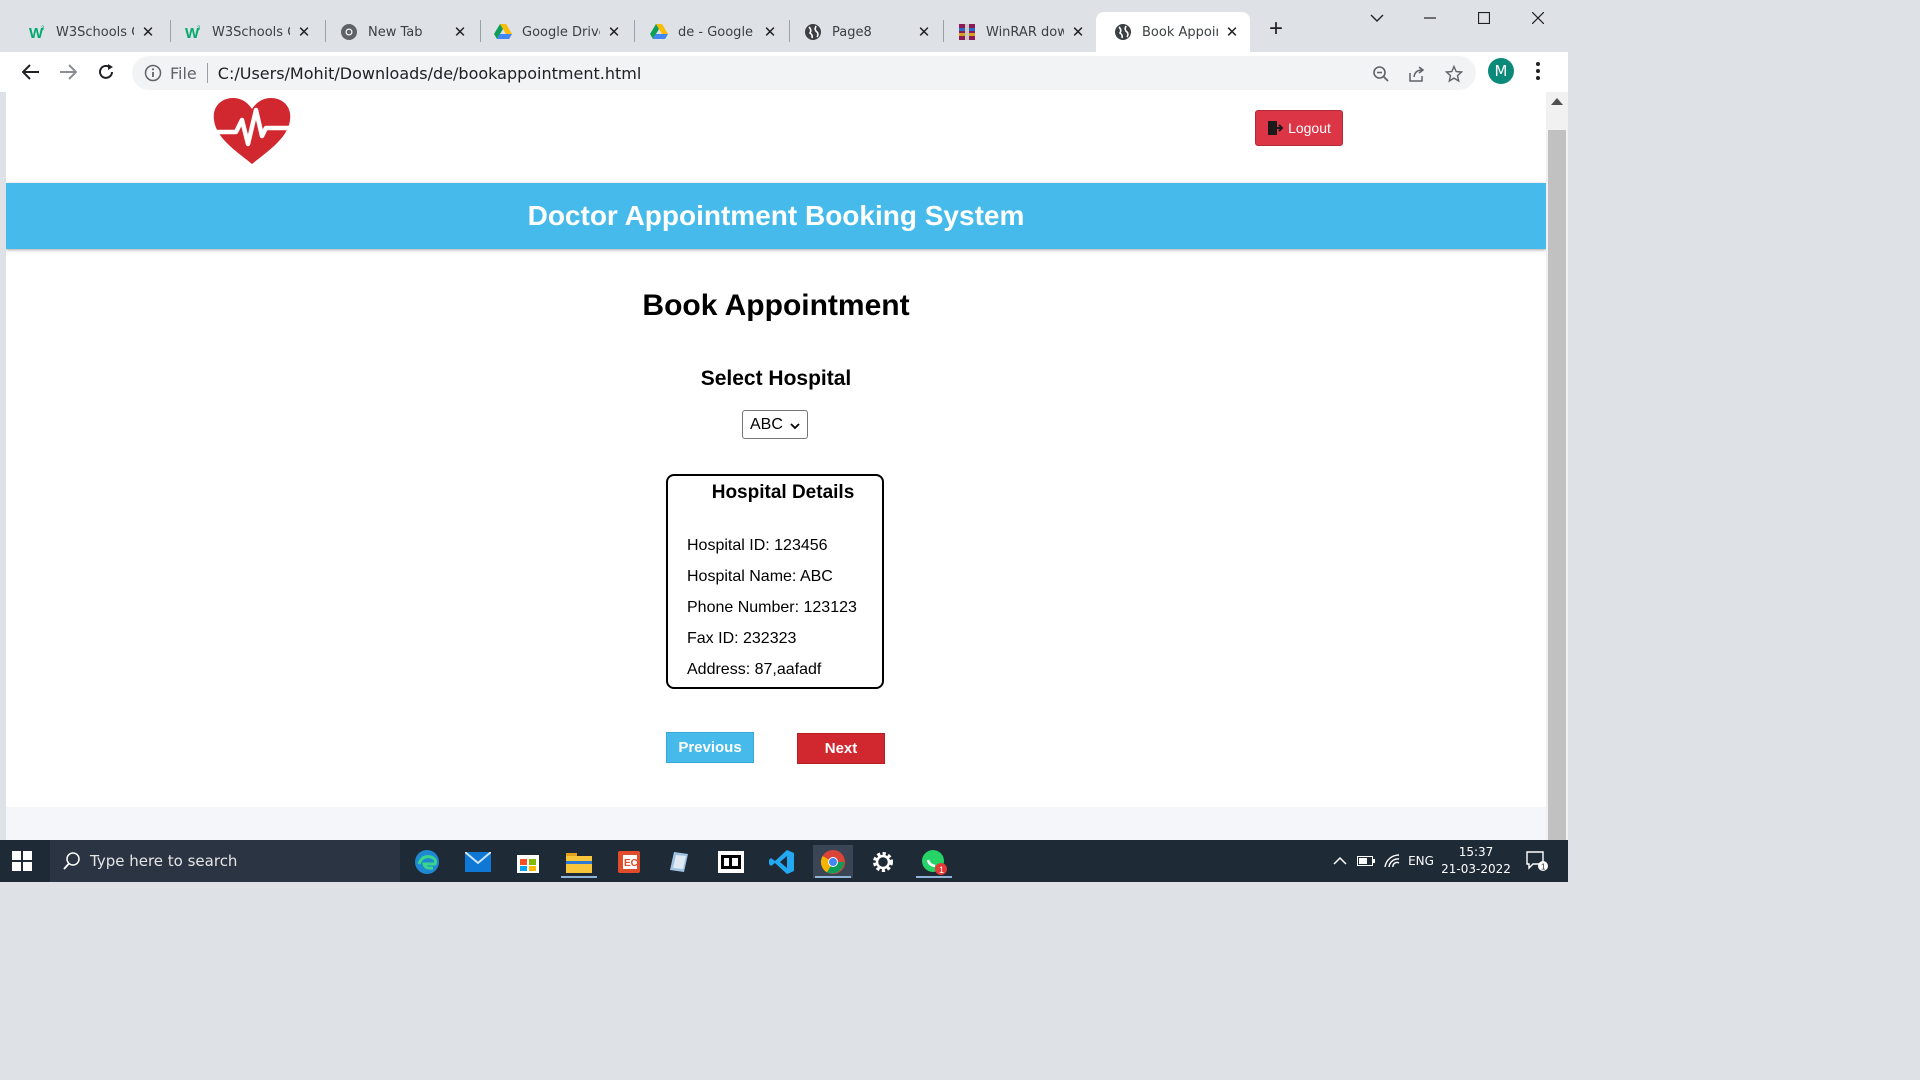 This screenshot has width=1920, height=1080. I want to click on edge-icon, so click(427, 861).